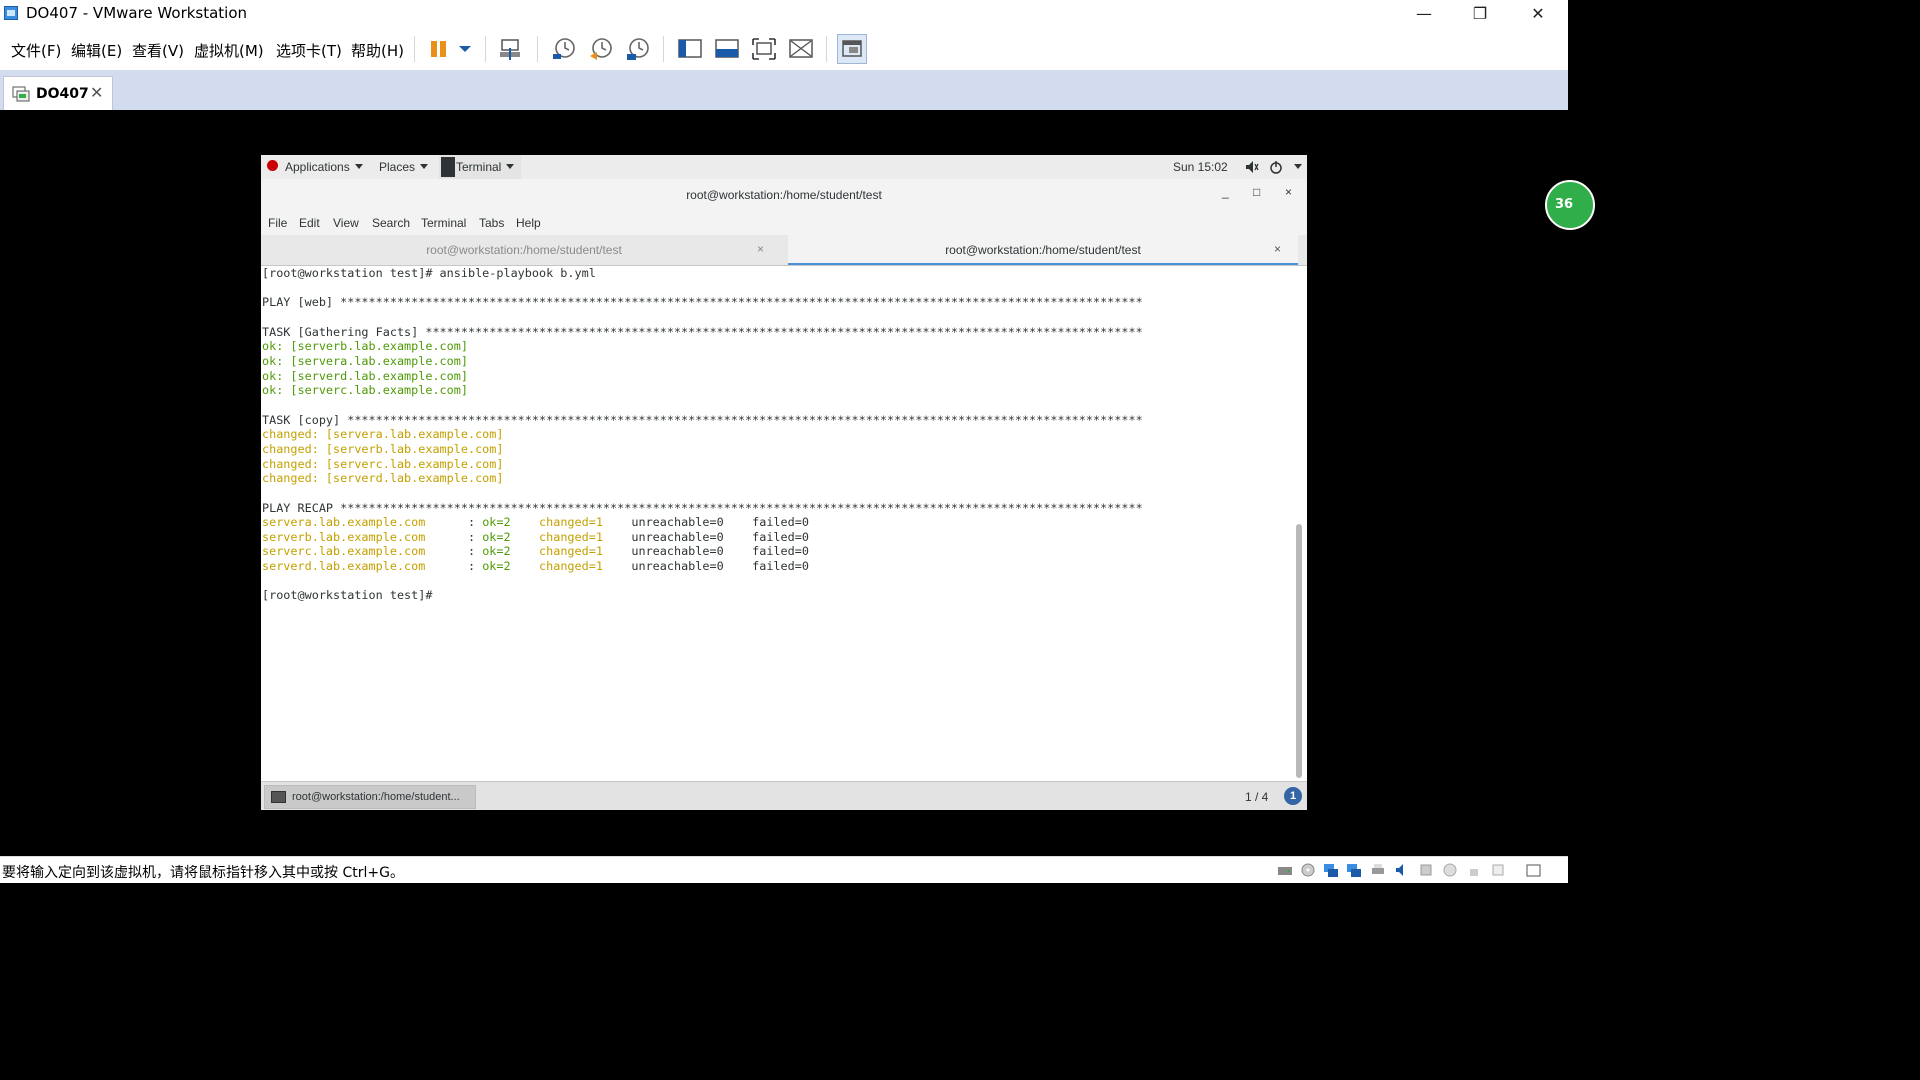 The width and height of the screenshot is (1920, 1080). I want to click on minimize-button: —, so click(1424, 14).